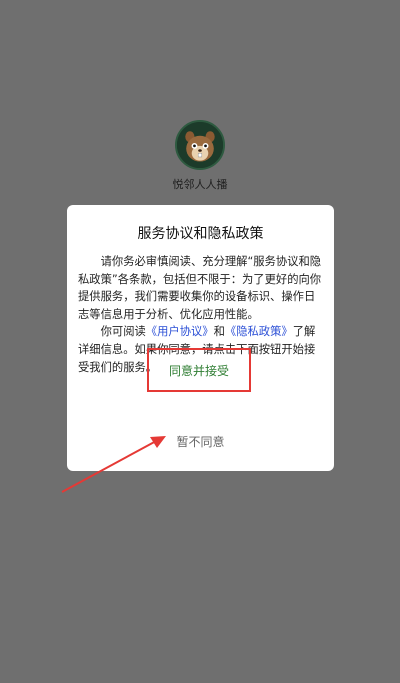 Image resolution: width=400 pixels, height=683 pixels. I want to click on squirrel-avatar-icon, so click(200, 145).